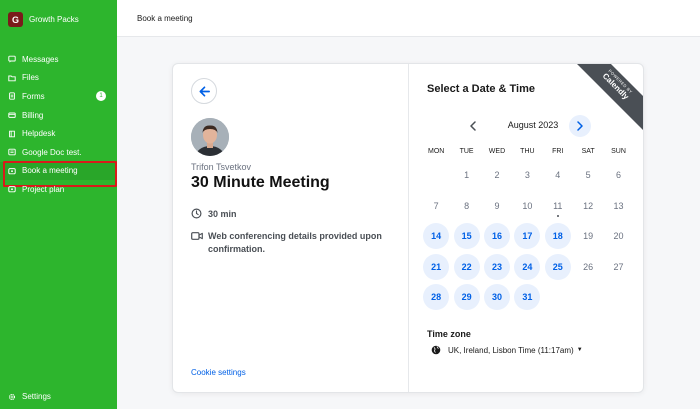  Describe the element at coordinates (579, 350) in the screenshot. I see `caret-down-icon: ▼` at that location.